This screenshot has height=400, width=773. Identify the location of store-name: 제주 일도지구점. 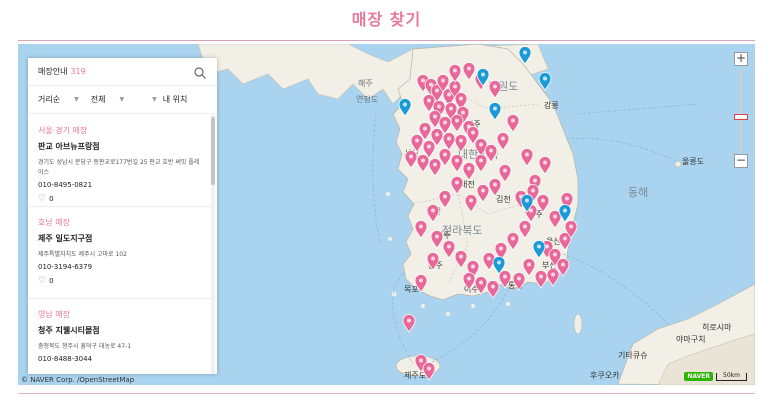
(65, 238).